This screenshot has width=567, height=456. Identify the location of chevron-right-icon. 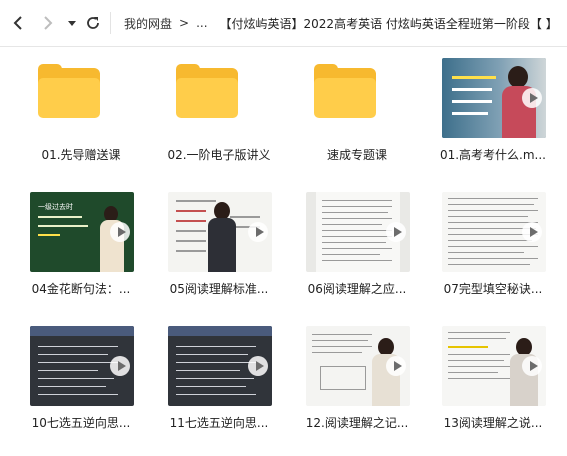
(48, 23).